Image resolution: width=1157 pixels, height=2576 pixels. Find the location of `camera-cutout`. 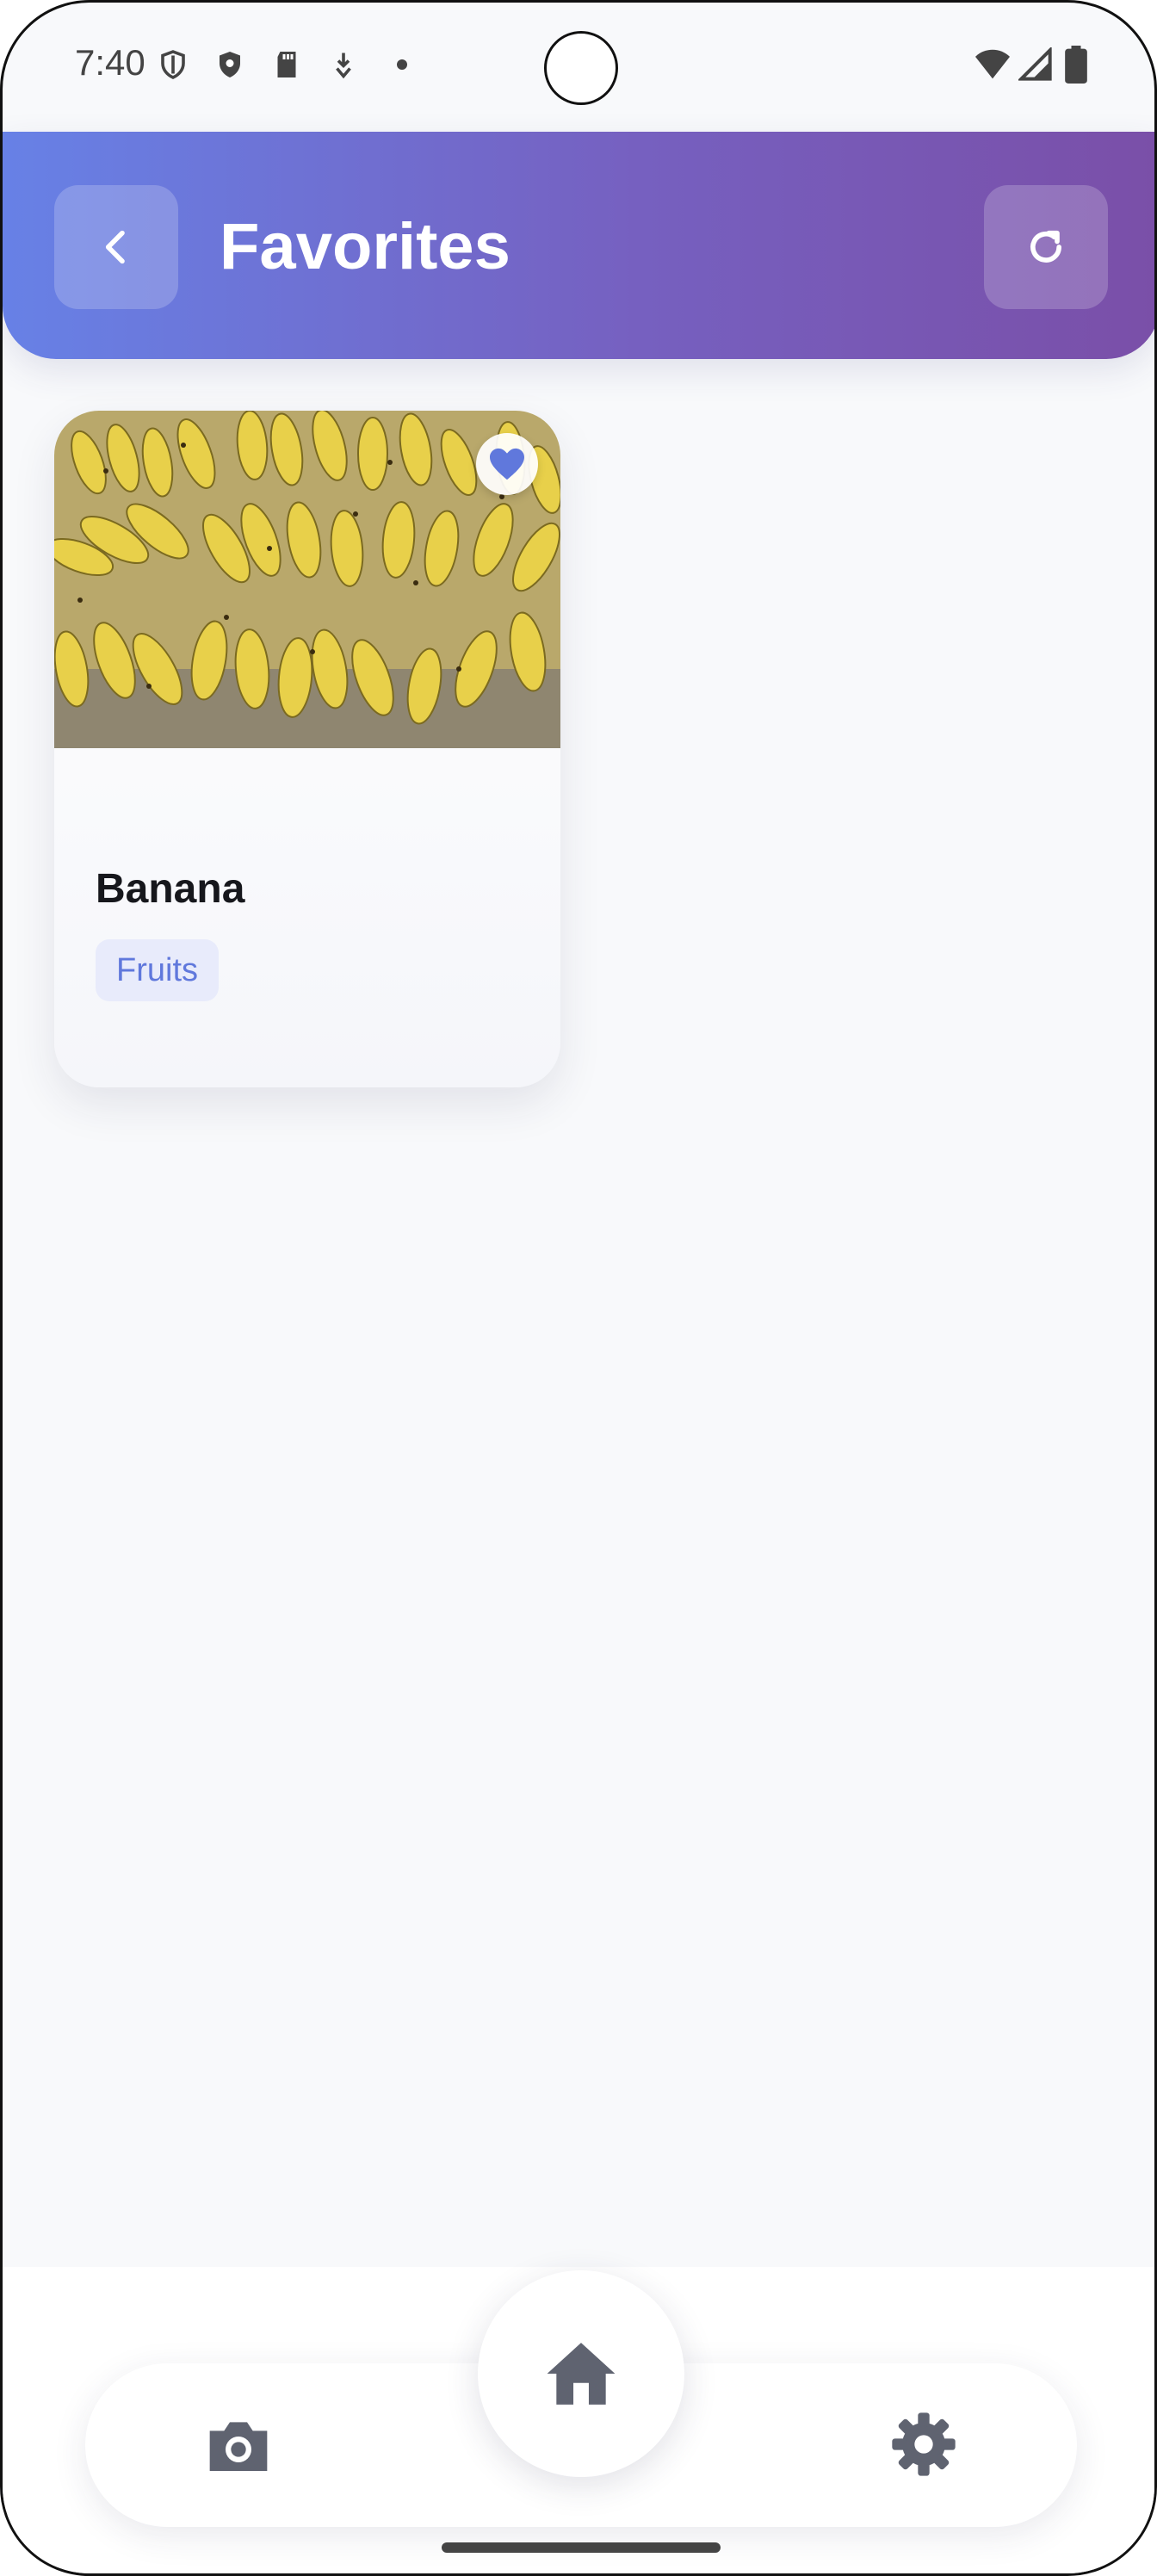

camera-cutout is located at coordinates (581, 68).